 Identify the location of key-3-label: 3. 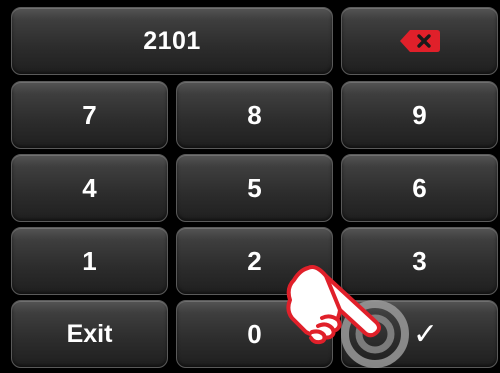
(419, 260).